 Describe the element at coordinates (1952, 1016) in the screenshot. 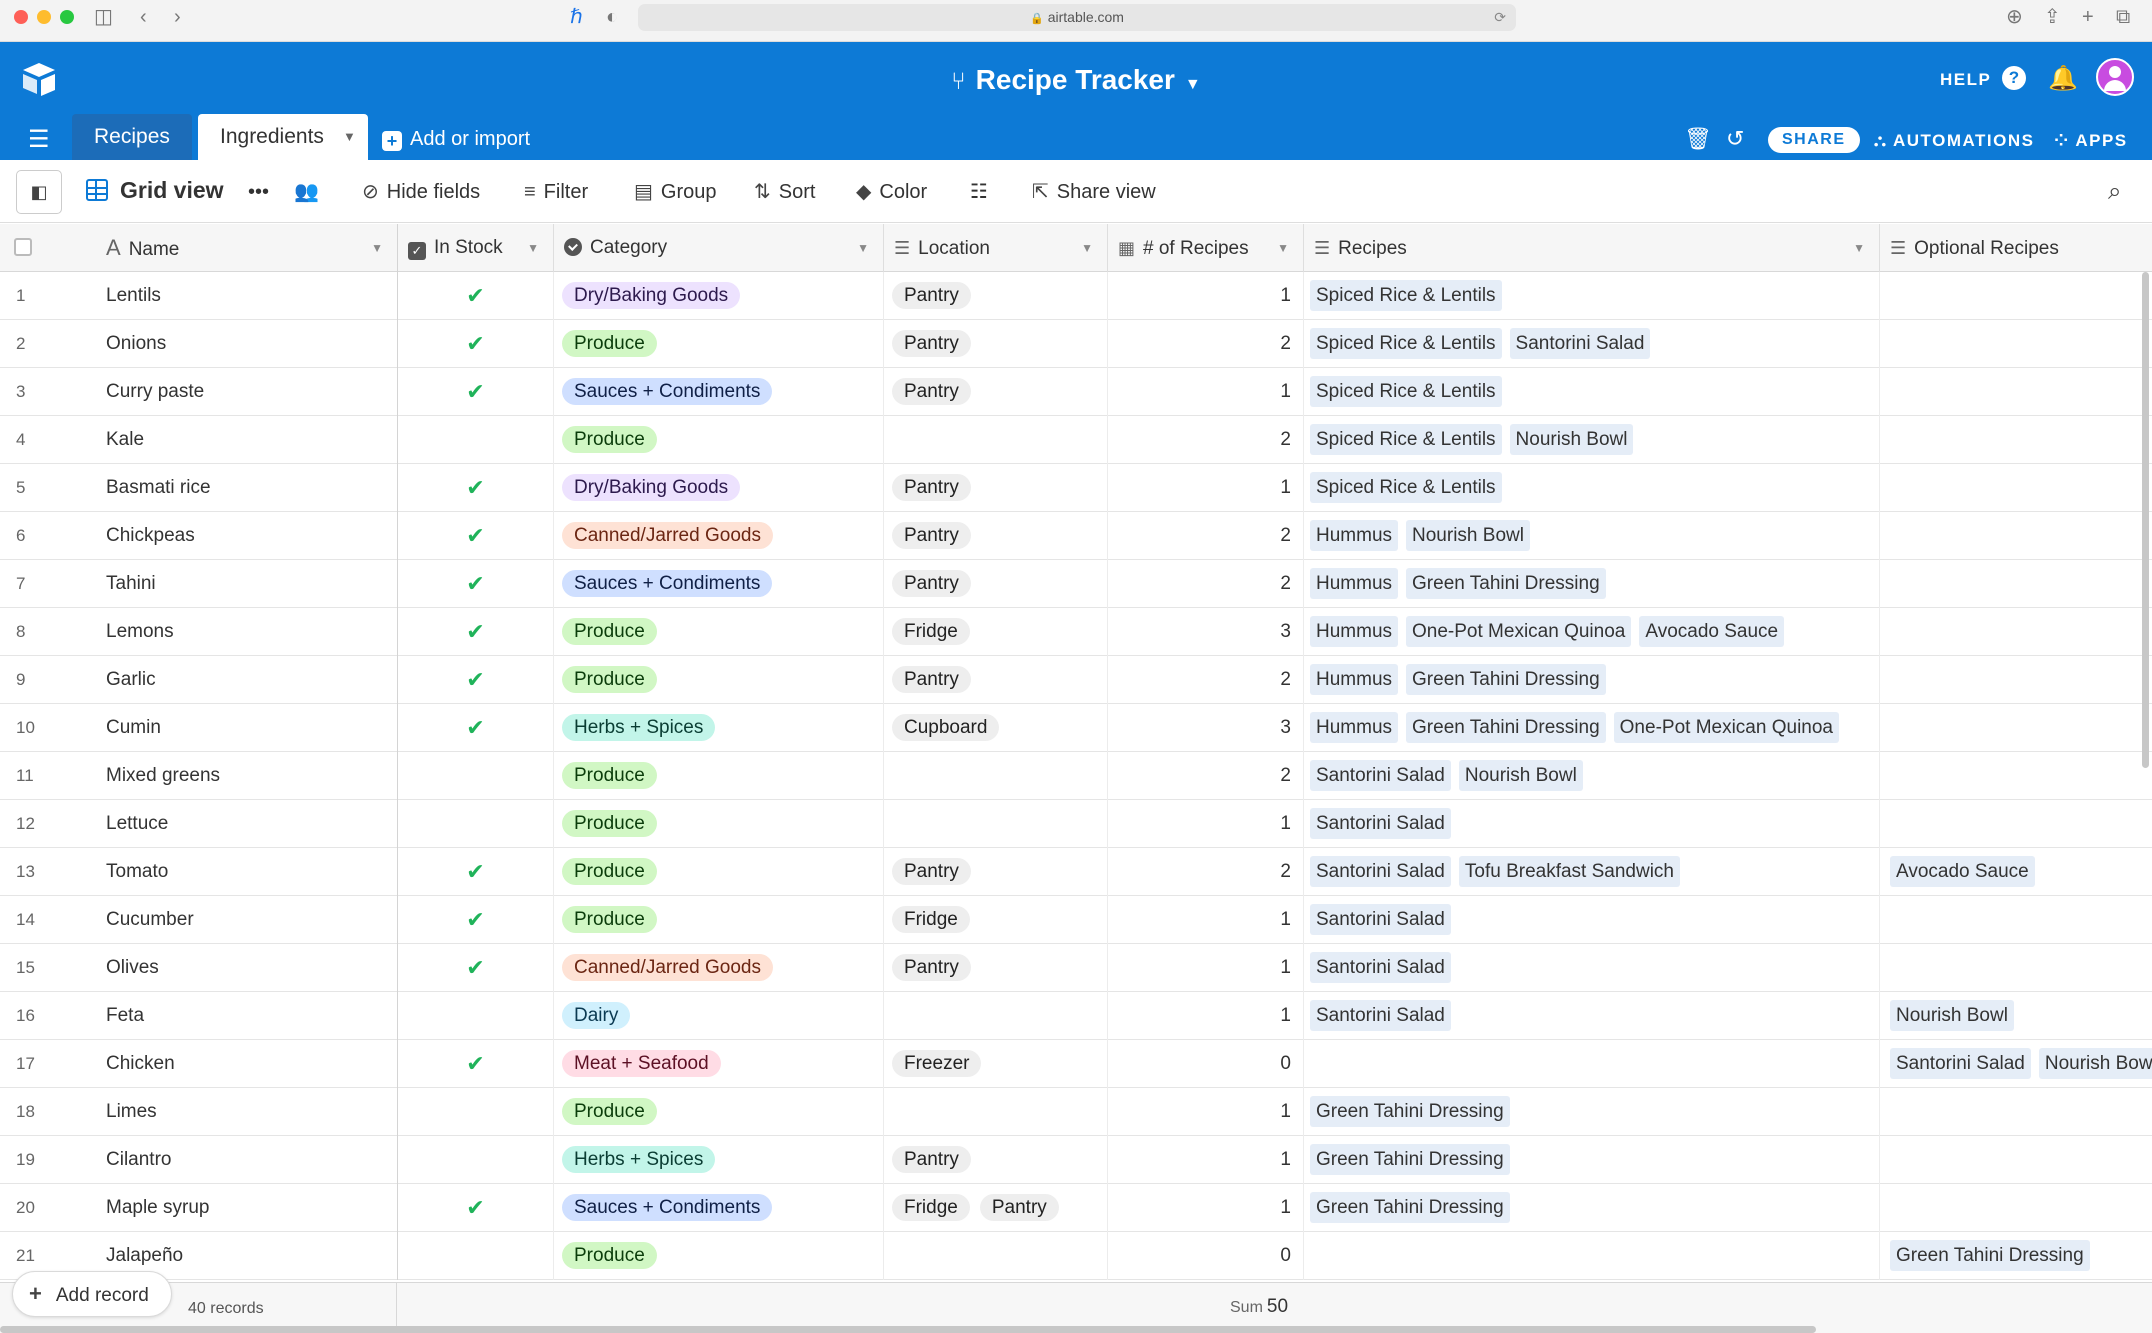

I see `linked-optional-recipe-chip: Nourish Bowl` at that location.